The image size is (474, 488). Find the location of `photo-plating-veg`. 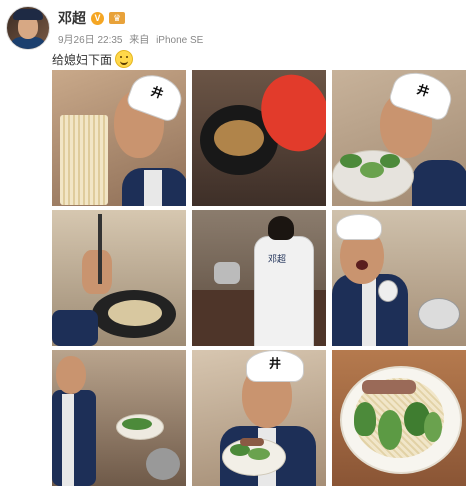

photo-plating-veg is located at coordinates (119, 418).